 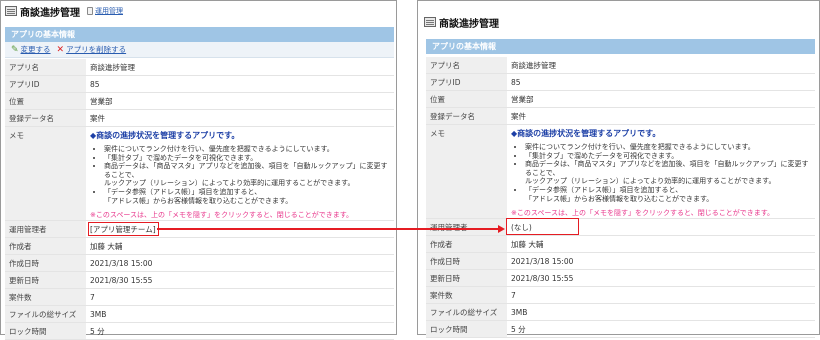 What do you see at coordinates (430, 22) in the screenshot?
I see `app-icon` at bounding box center [430, 22].